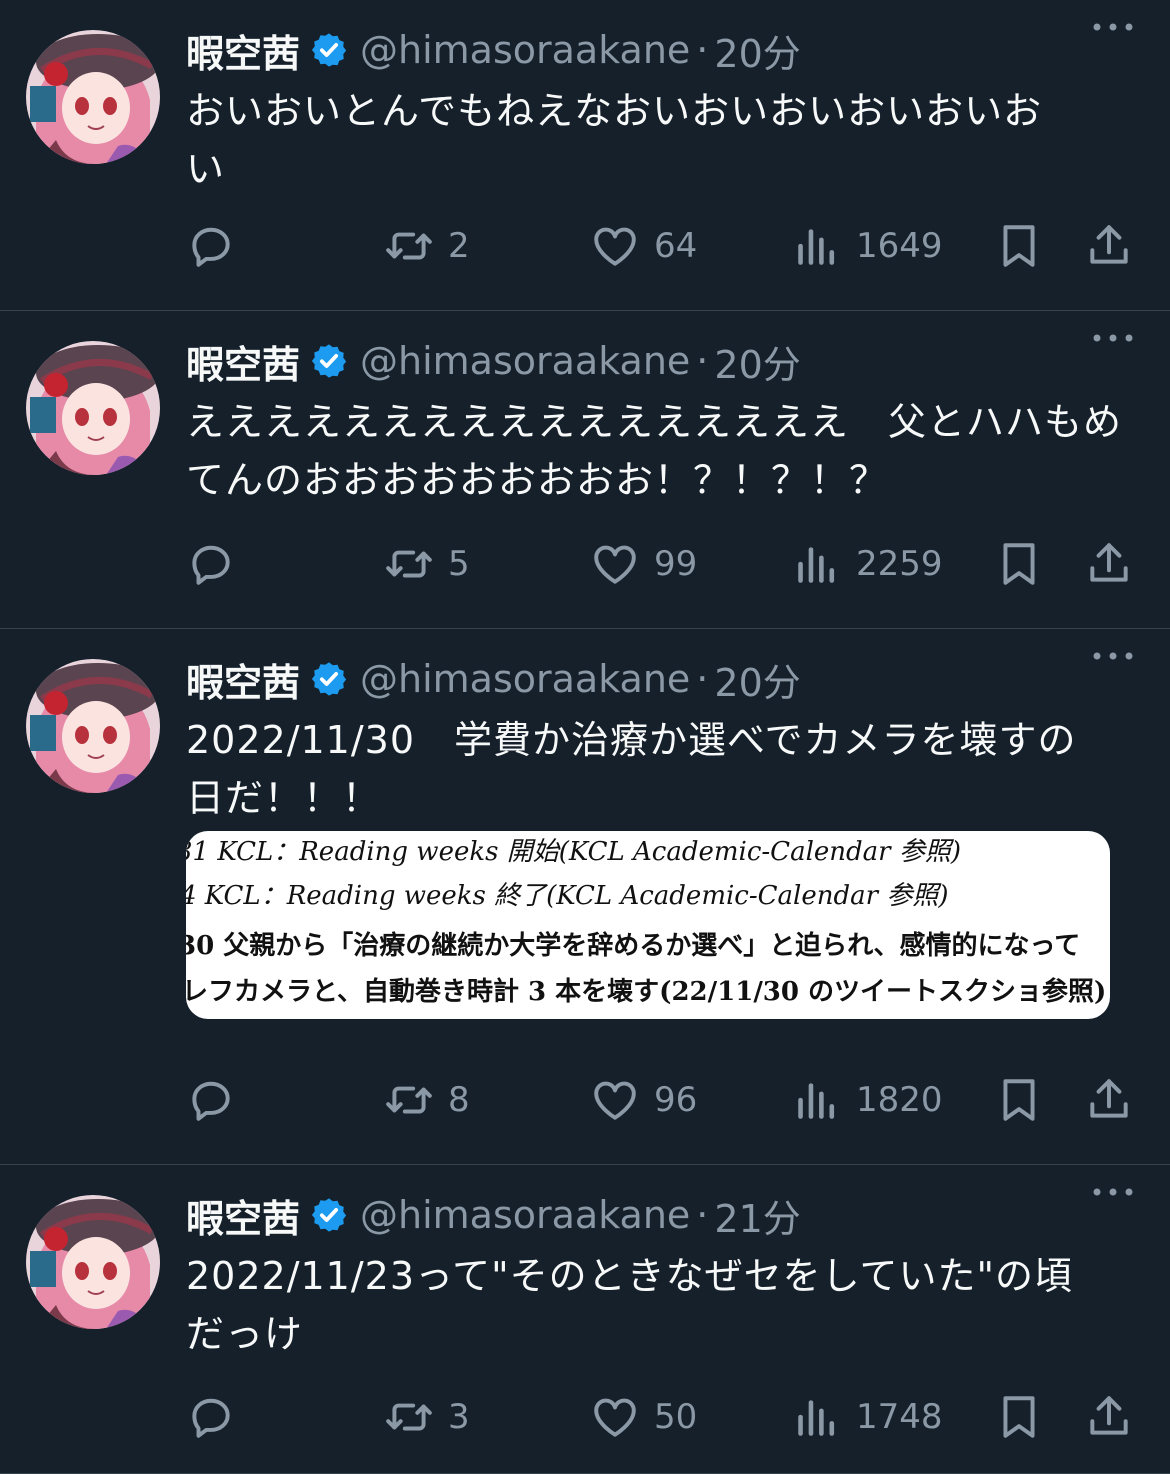 This screenshot has height=1474, width=1170. I want to click on retweet-button: 5, so click(427, 564).